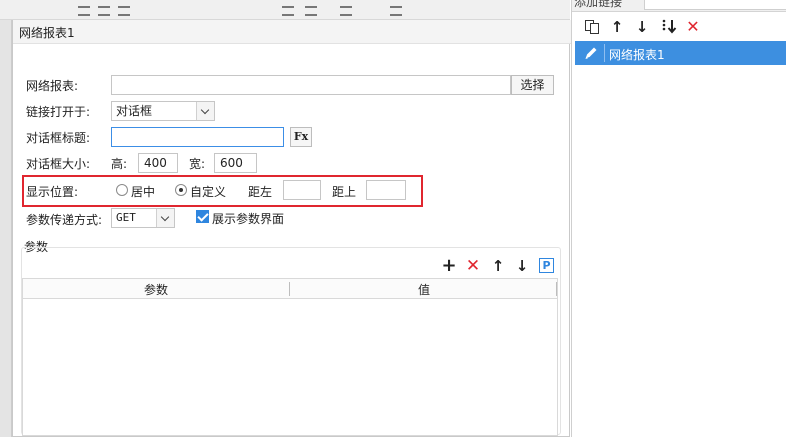 This screenshot has height=437, width=786. I want to click on width-input: 600, so click(235, 163).